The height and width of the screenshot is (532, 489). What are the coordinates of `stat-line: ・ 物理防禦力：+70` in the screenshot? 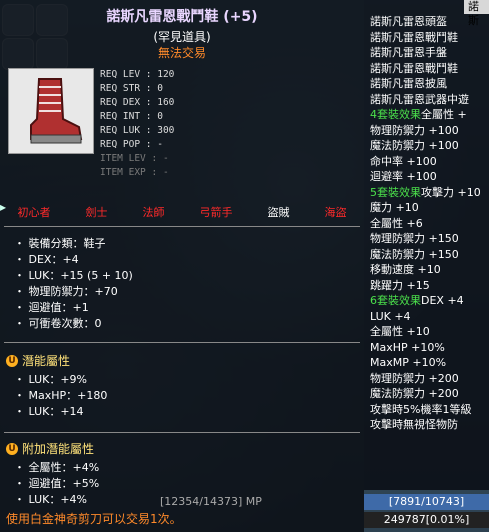 It's located at (66, 291).